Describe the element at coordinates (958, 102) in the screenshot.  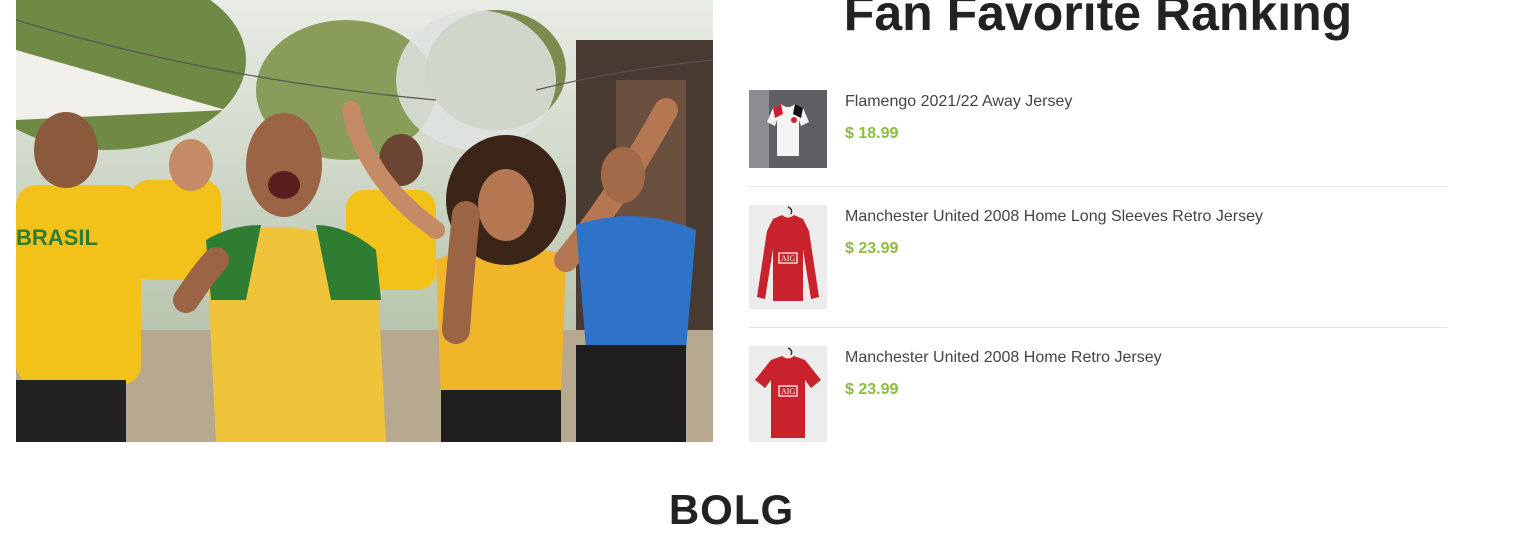
I see `product-name-link: Flamengo 2021/22 Away Jersey` at that location.